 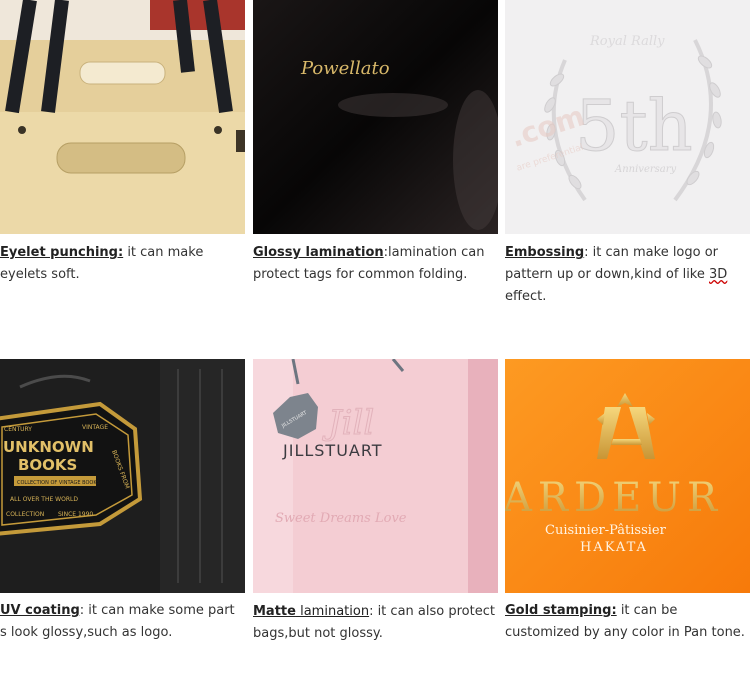 What do you see at coordinates (18, 429) in the screenshot?
I see `badge-top-left: CENTURY` at bounding box center [18, 429].